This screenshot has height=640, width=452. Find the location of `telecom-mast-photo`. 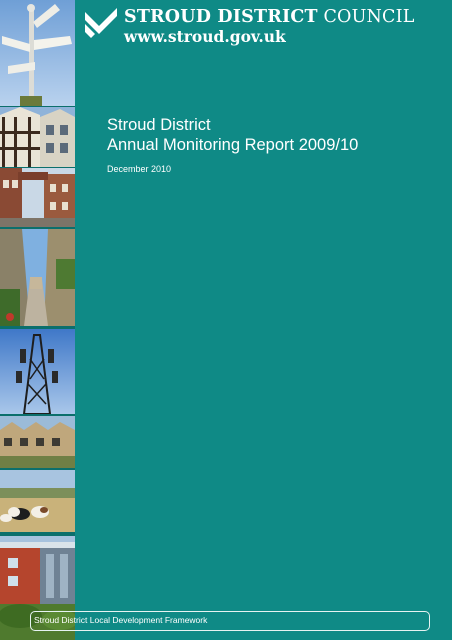

telecom-mast-photo is located at coordinates (37, 371).